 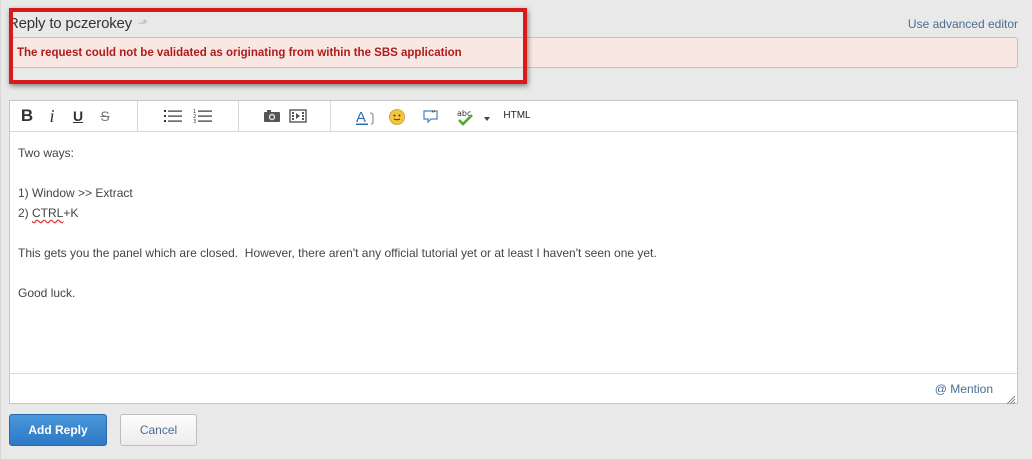 What do you see at coordinates (285, 116) in the screenshot?
I see `toolbar-group-media` at bounding box center [285, 116].